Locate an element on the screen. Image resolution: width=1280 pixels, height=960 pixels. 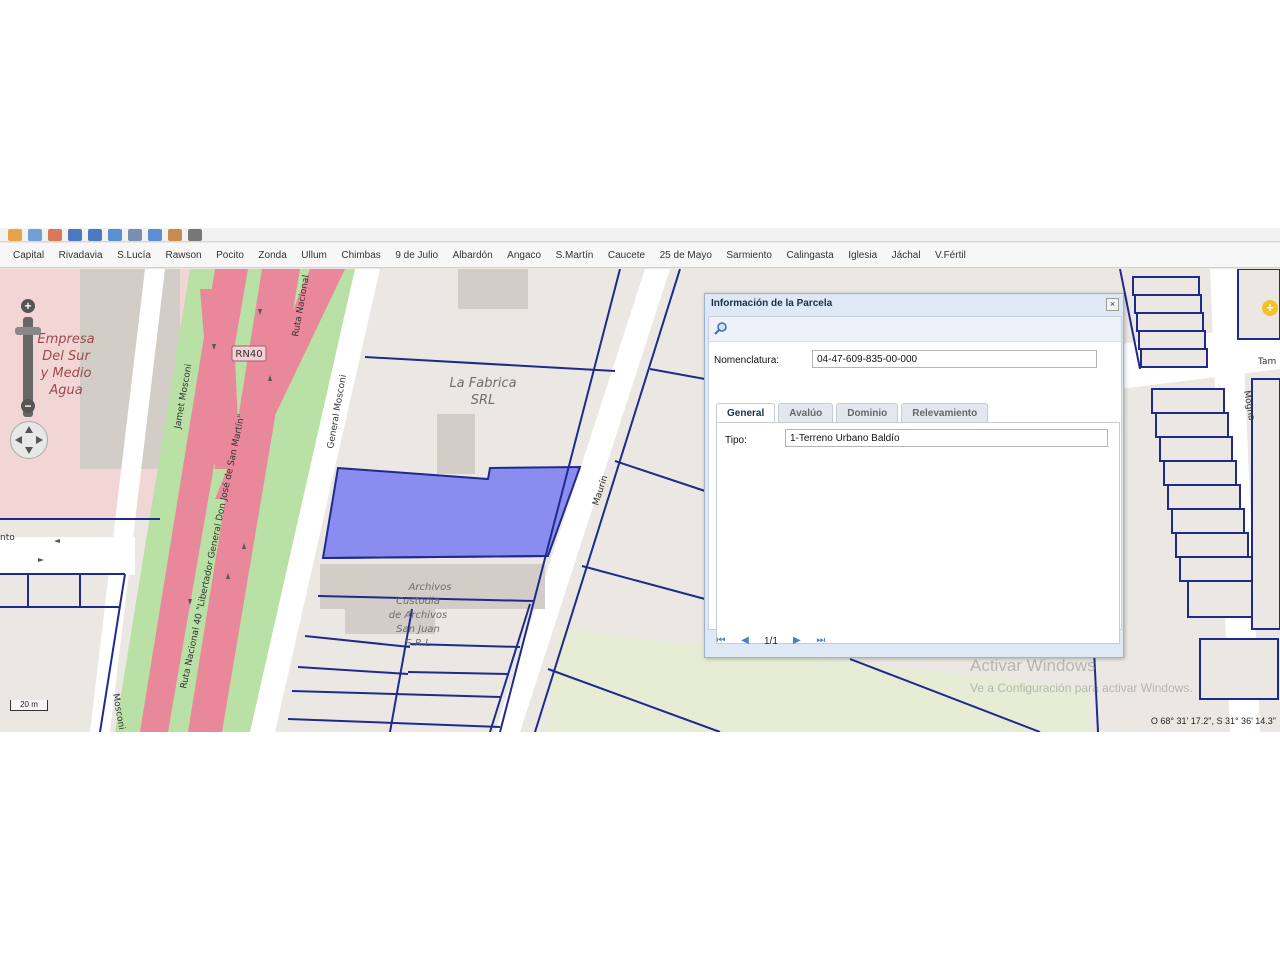
close-button: × is located at coordinates (1112, 304).